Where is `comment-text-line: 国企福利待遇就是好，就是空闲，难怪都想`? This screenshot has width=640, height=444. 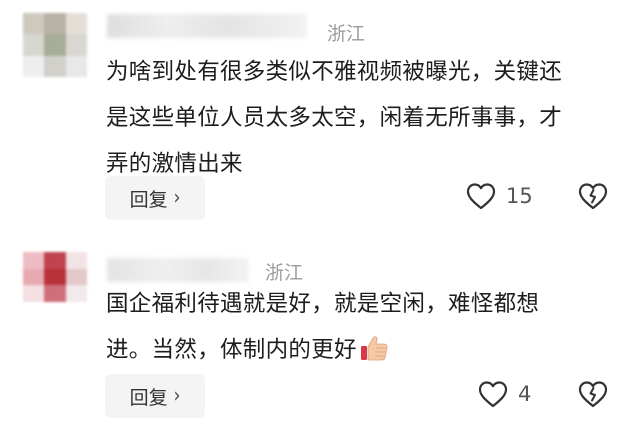
comment-text-line: 国企福利待遇就是好，就是空闲，难怪都想 is located at coordinates (323, 304).